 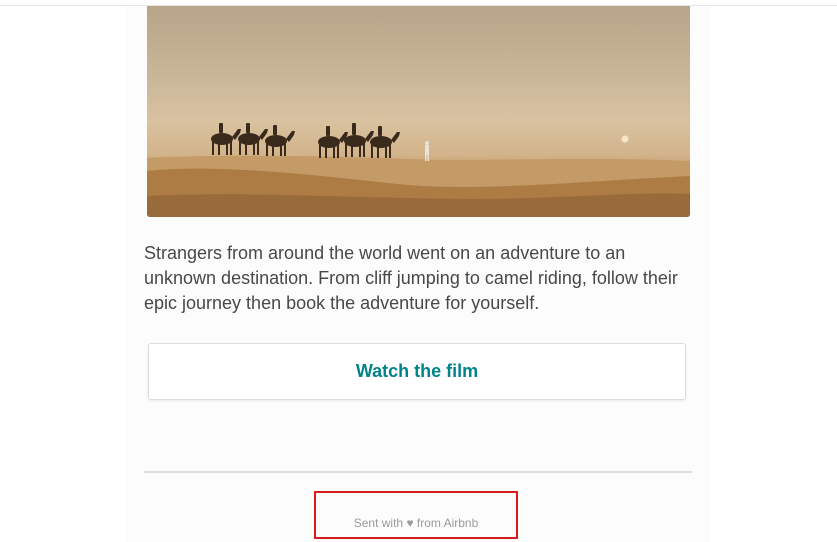 What do you see at coordinates (447, 523) in the screenshot?
I see `footer-suffix: from Airbnb` at bounding box center [447, 523].